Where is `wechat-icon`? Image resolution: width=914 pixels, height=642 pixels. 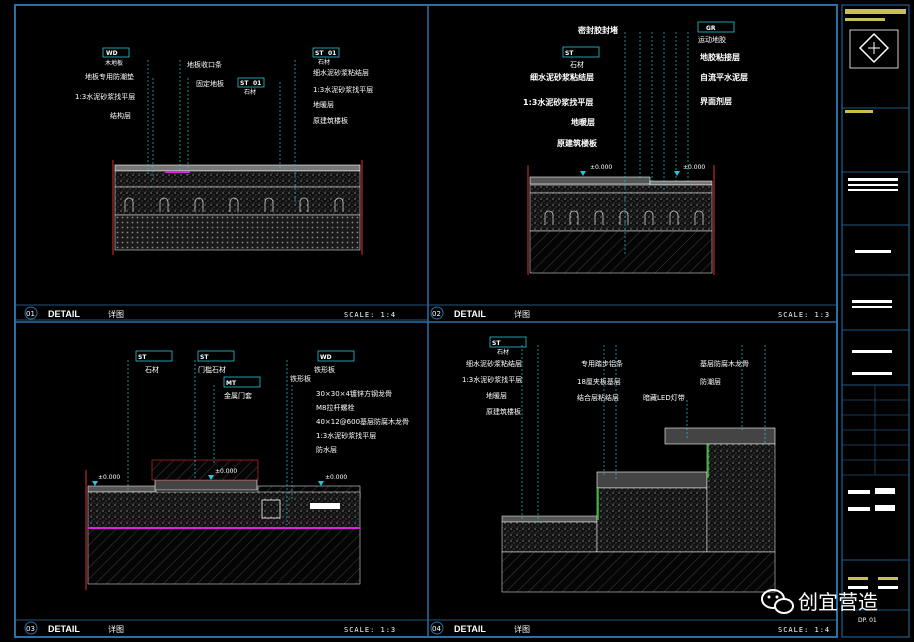
wechat-icon is located at coordinates (777, 601).